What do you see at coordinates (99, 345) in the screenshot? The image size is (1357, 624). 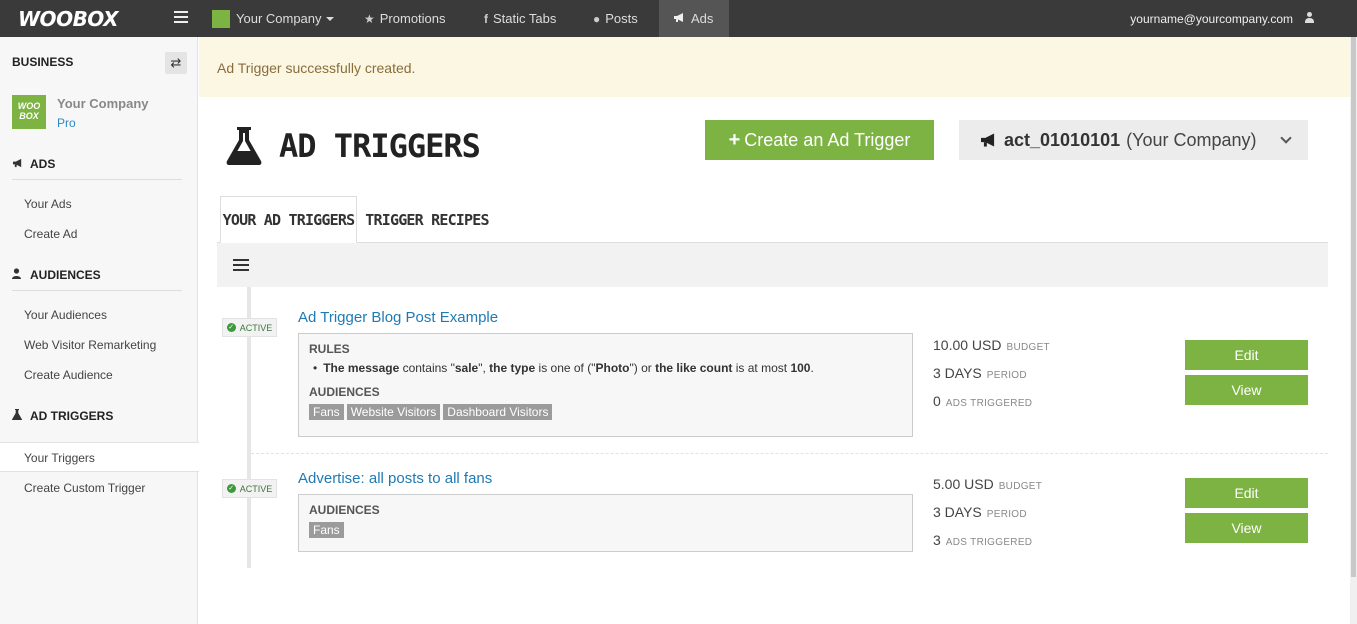 I see `sidebar-item-web-visitor-remarketing: Web Visitor Remarketing` at bounding box center [99, 345].